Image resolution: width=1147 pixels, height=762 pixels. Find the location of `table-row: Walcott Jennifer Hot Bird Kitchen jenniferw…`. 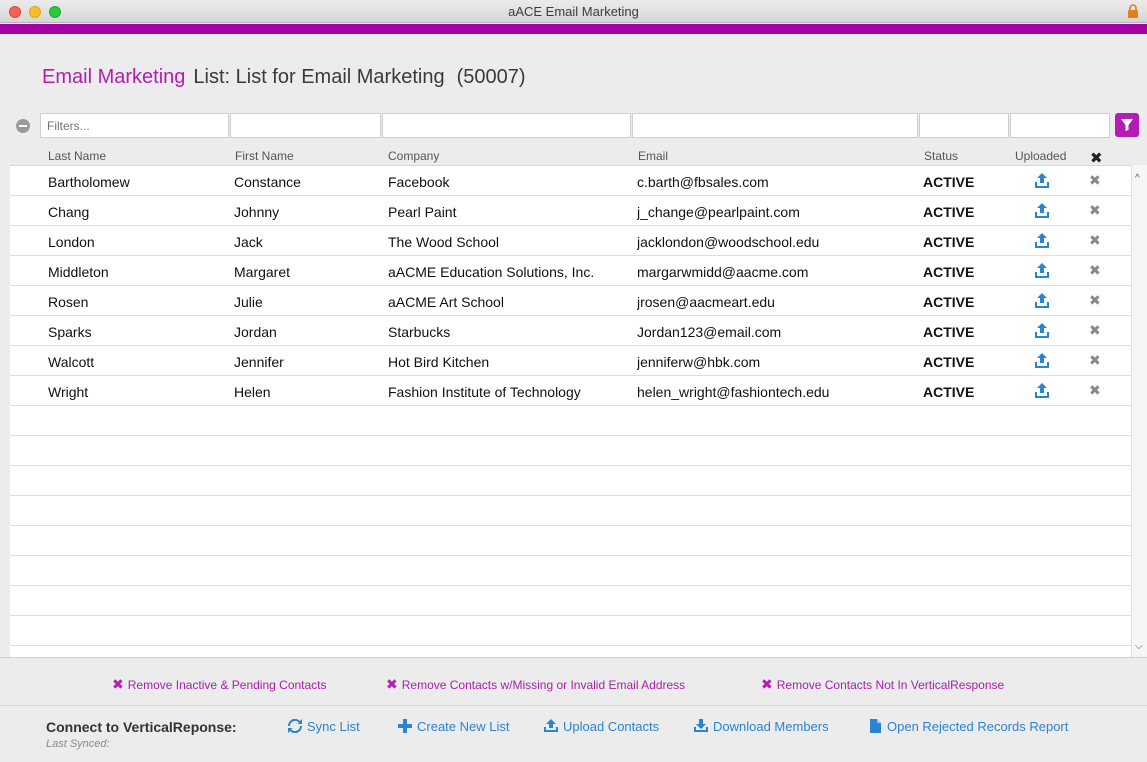

table-row: Walcott Jennifer Hot Bird Kitchen jenniferw… is located at coordinates (570, 361).